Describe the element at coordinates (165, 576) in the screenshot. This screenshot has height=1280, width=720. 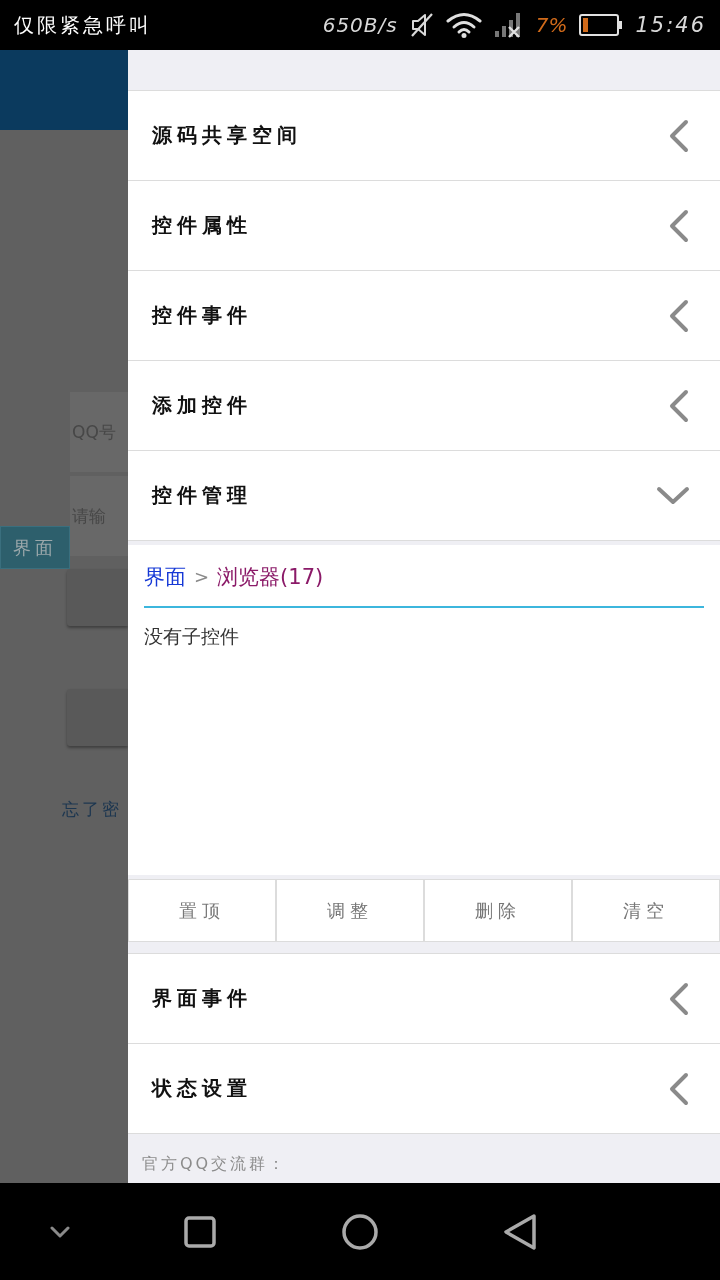
I see `breadcrumb-link: 界面` at that location.